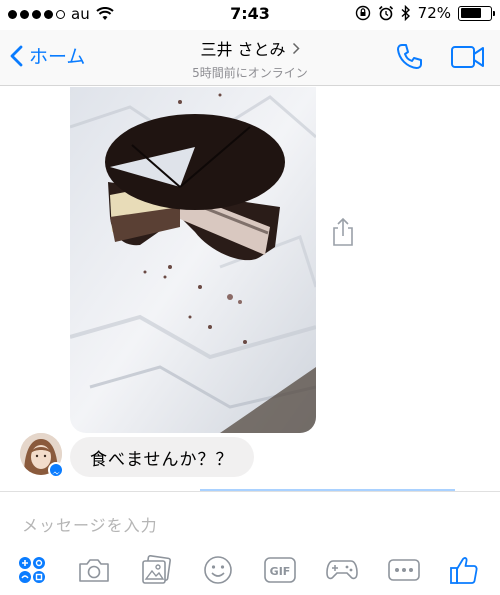  I want to click on apps-icon, so click(32, 570).